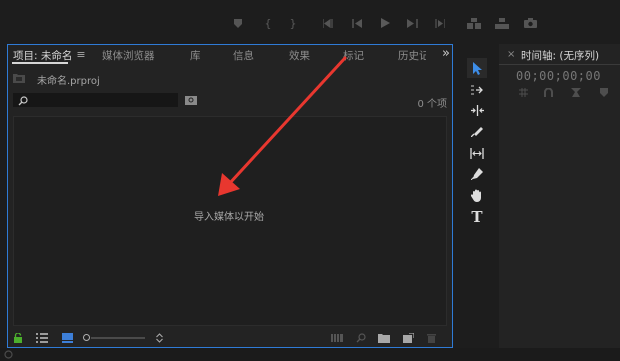 Image resolution: width=620 pixels, height=361 pixels. What do you see at coordinates (576, 92) in the screenshot?
I see `linked-selection-icon` at bounding box center [576, 92].